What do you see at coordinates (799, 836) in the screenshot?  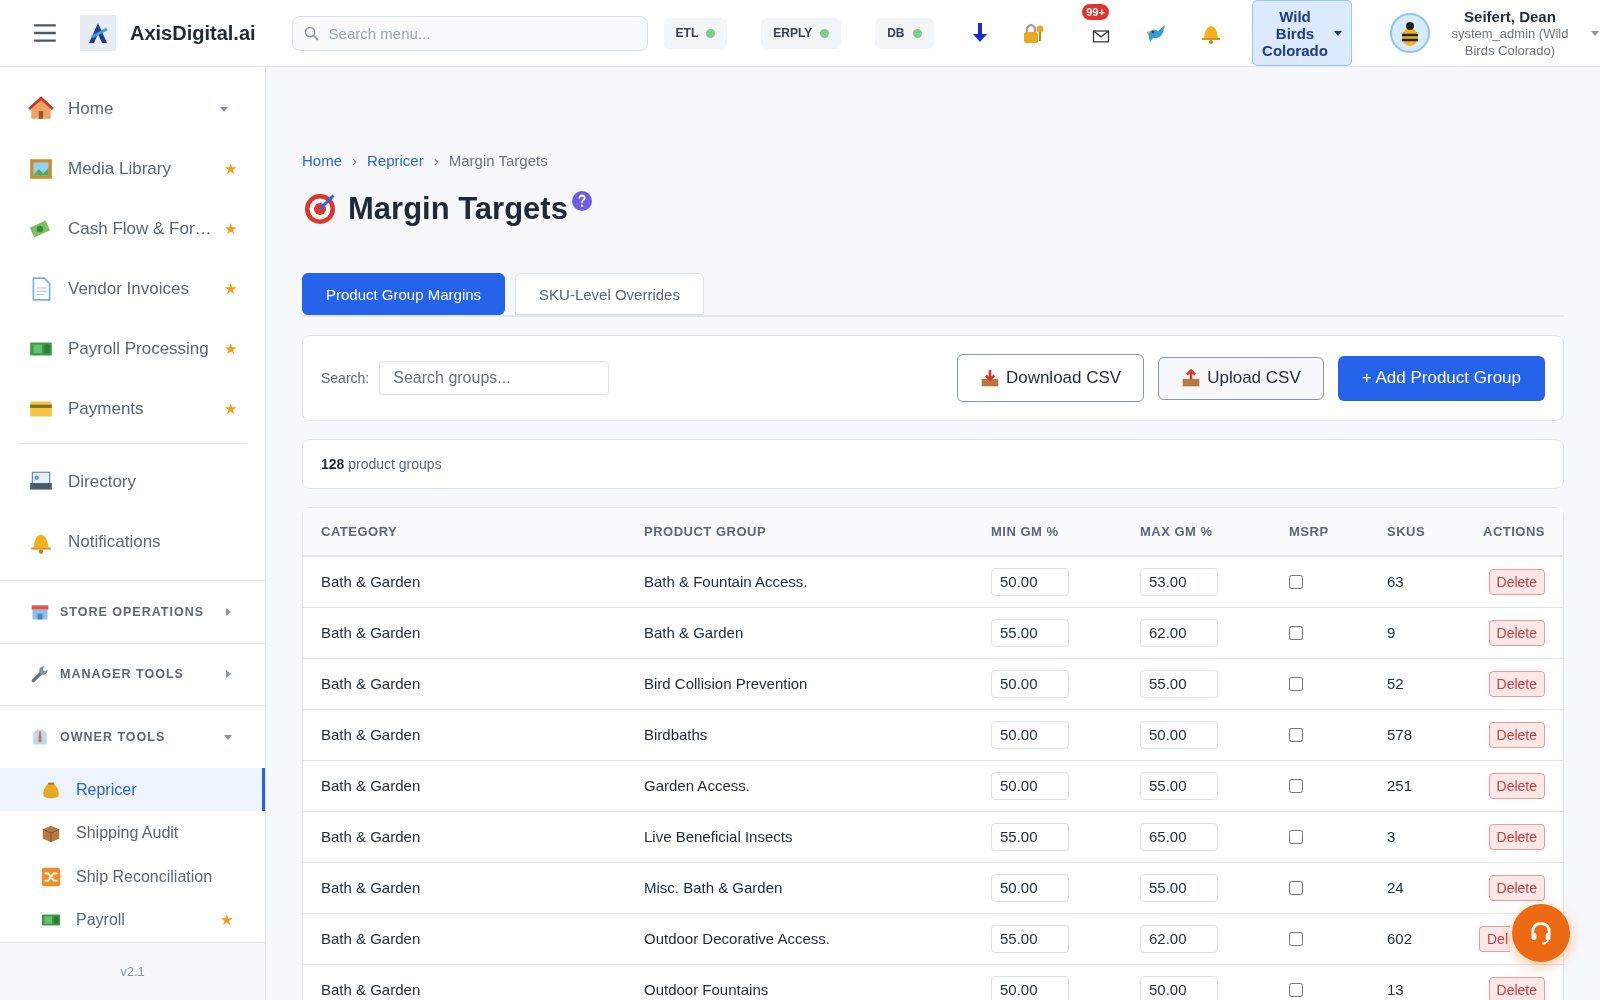 I see `table-cell: Live Beneficial Insects` at bounding box center [799, 836].